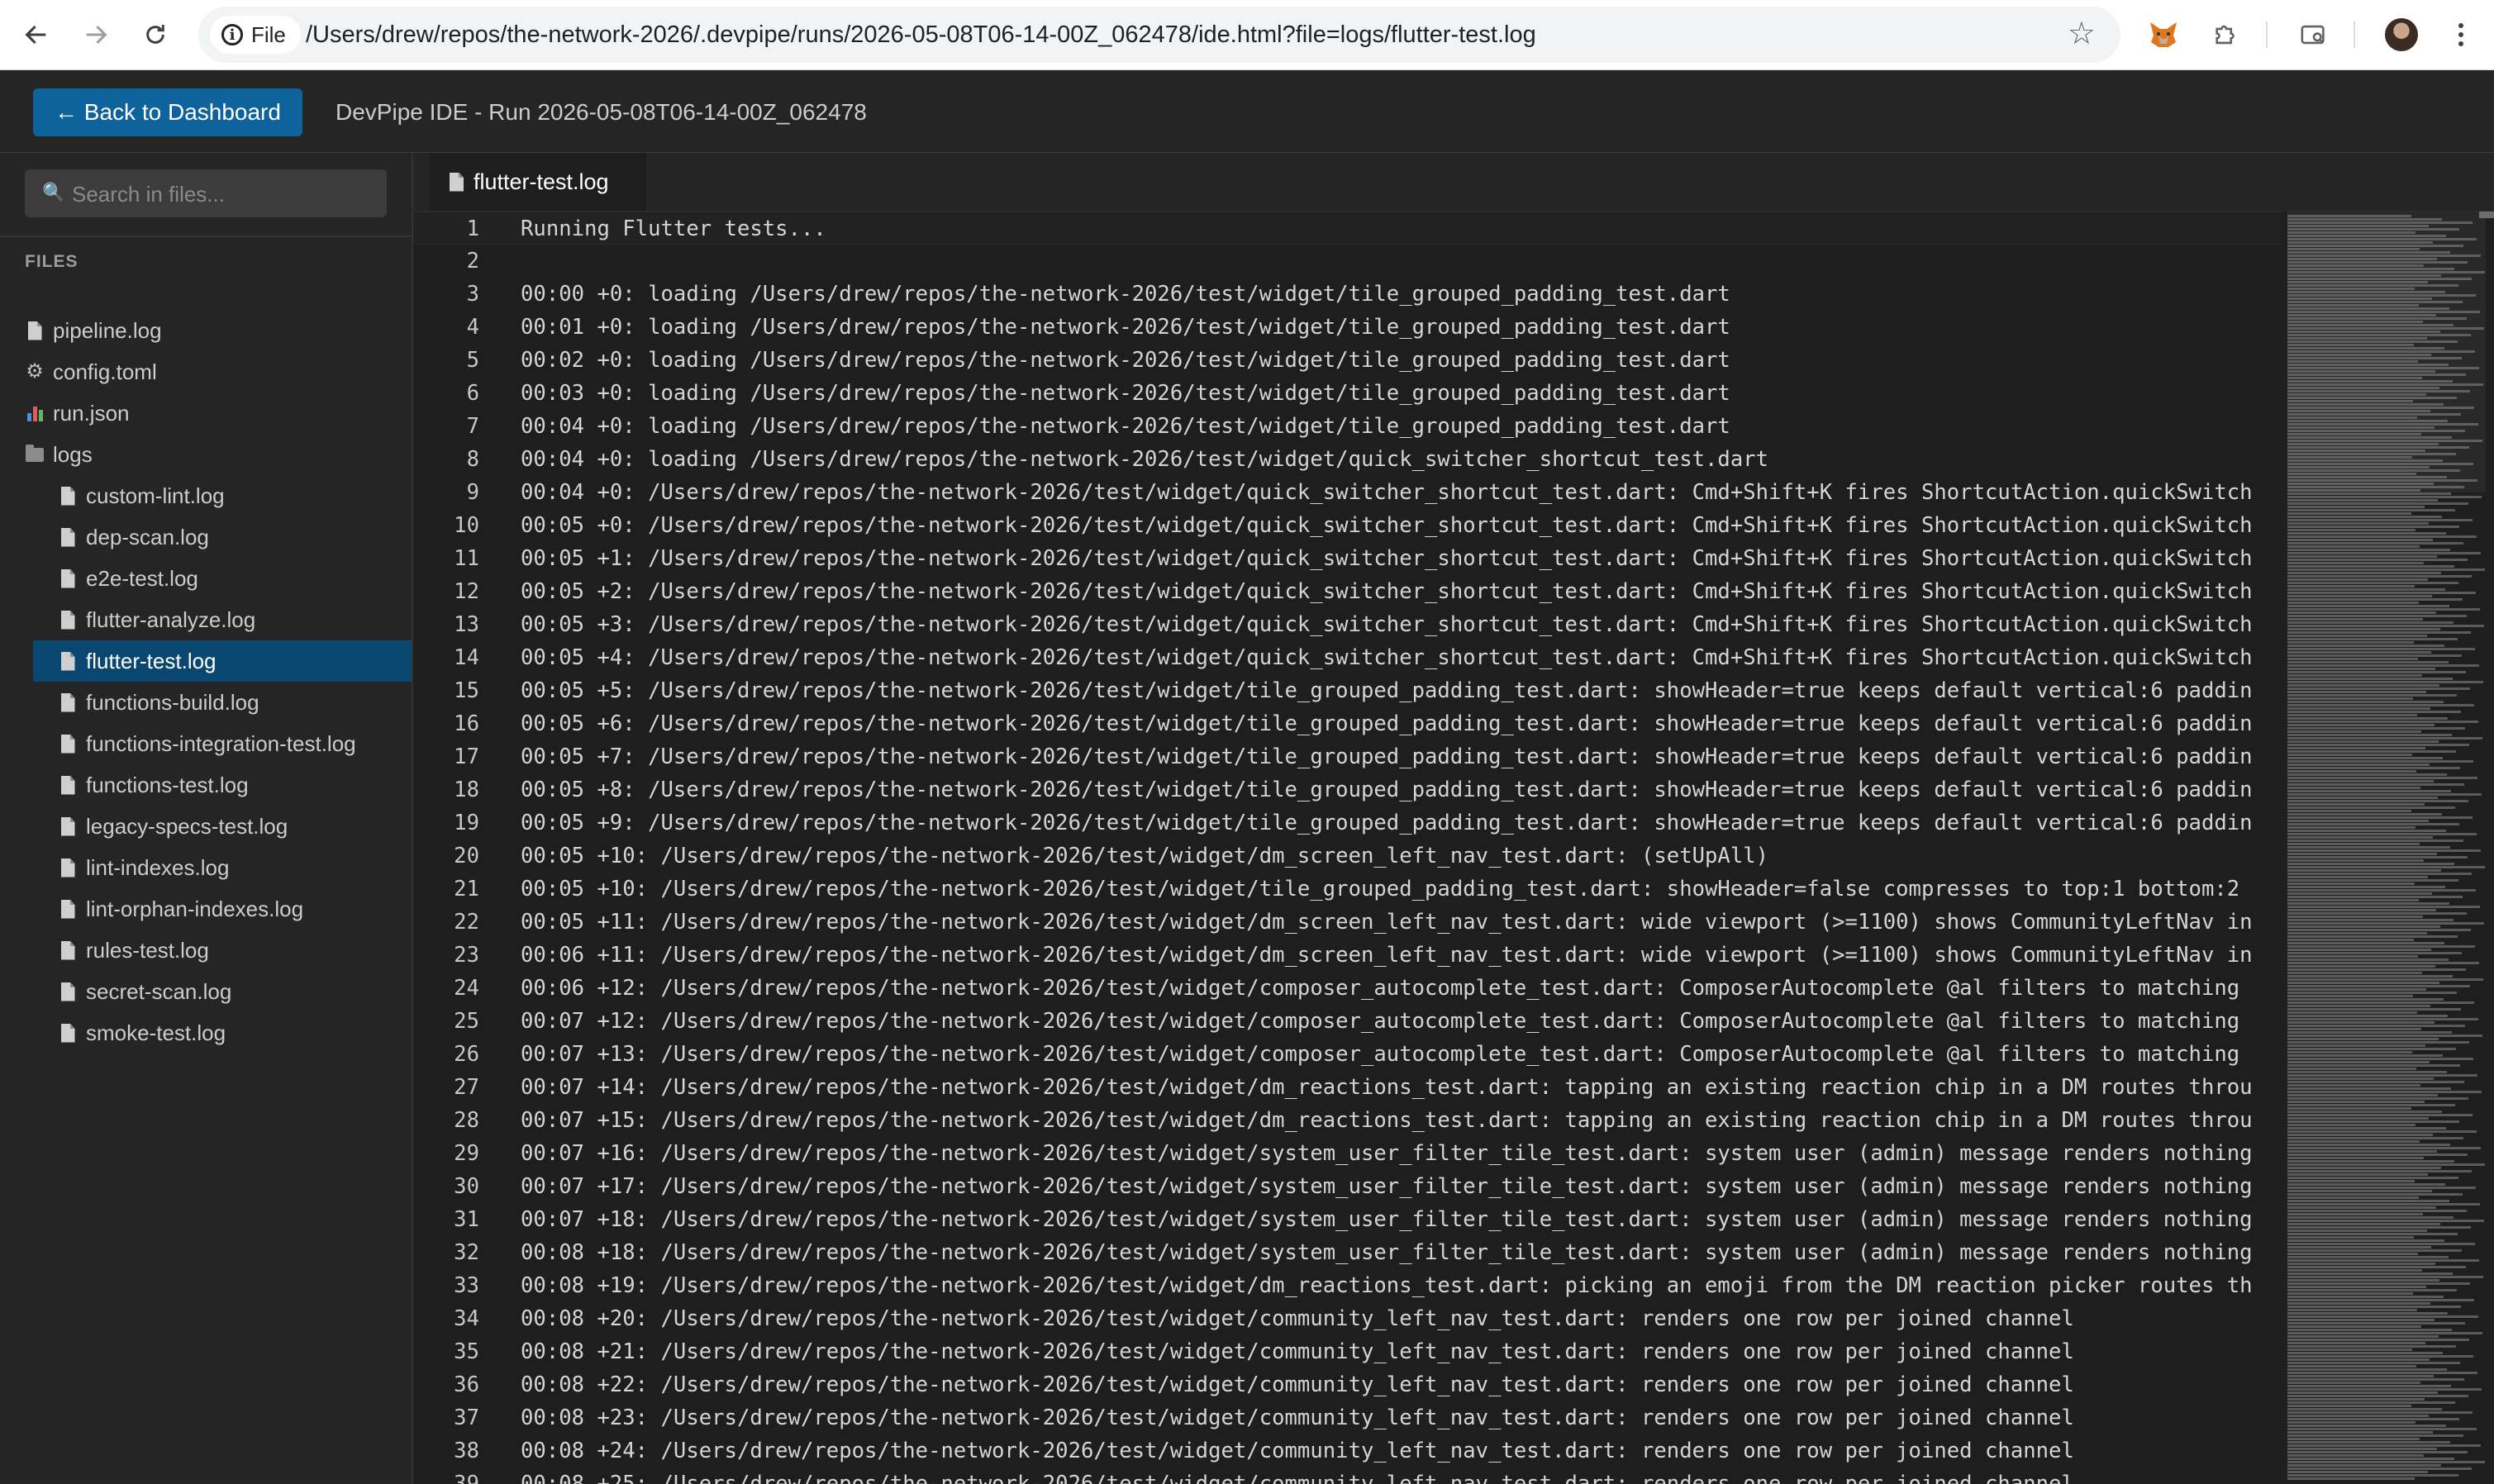 Image resolution: width=2494 pixels, height=1484 pixels. What do you see at coordinates (156, 619) in the screenshot?
I see `tree-item-log: flutter-analyze.log` at bounding box center [156, 619].